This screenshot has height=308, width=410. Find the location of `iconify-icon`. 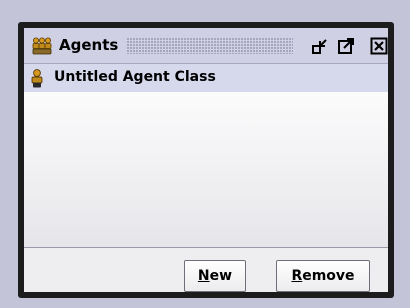

iconify-icon is located at coordinates (320, 46).